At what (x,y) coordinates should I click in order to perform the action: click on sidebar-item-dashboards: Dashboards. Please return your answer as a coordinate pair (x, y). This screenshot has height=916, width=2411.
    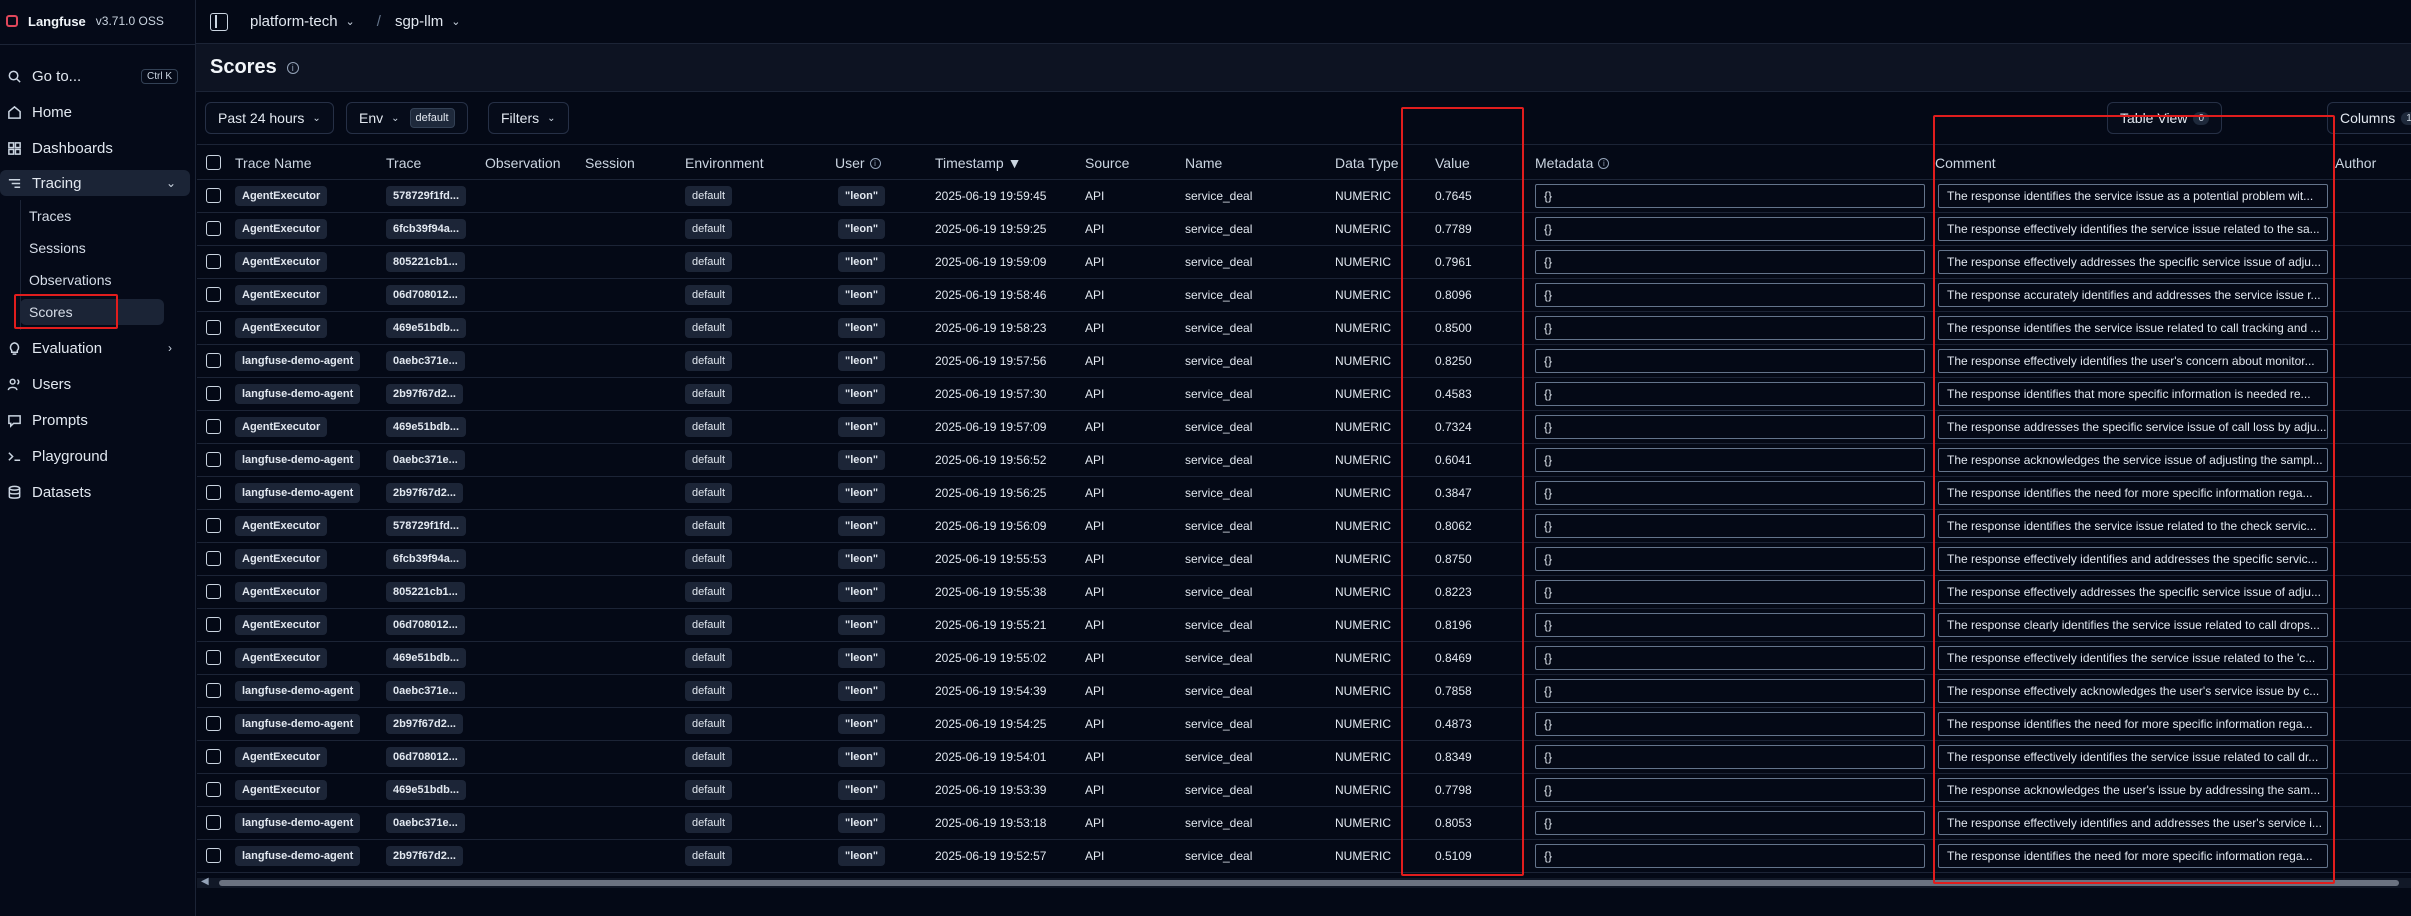
    Looking at the image, I should click on (96, 148).